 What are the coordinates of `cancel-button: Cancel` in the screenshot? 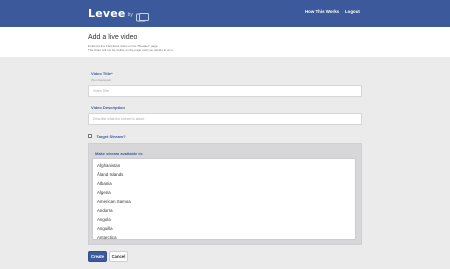 It's located at (118, 256).